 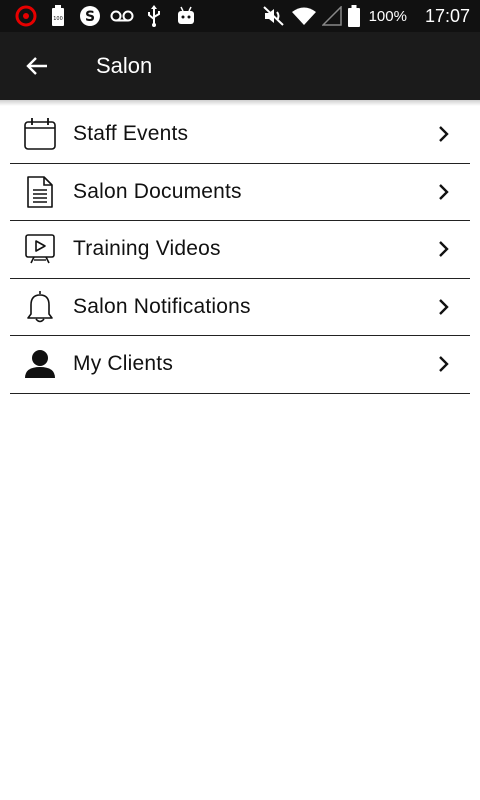 I want to click on system-icons: 100% 17:07, so click(x=369, y=16).